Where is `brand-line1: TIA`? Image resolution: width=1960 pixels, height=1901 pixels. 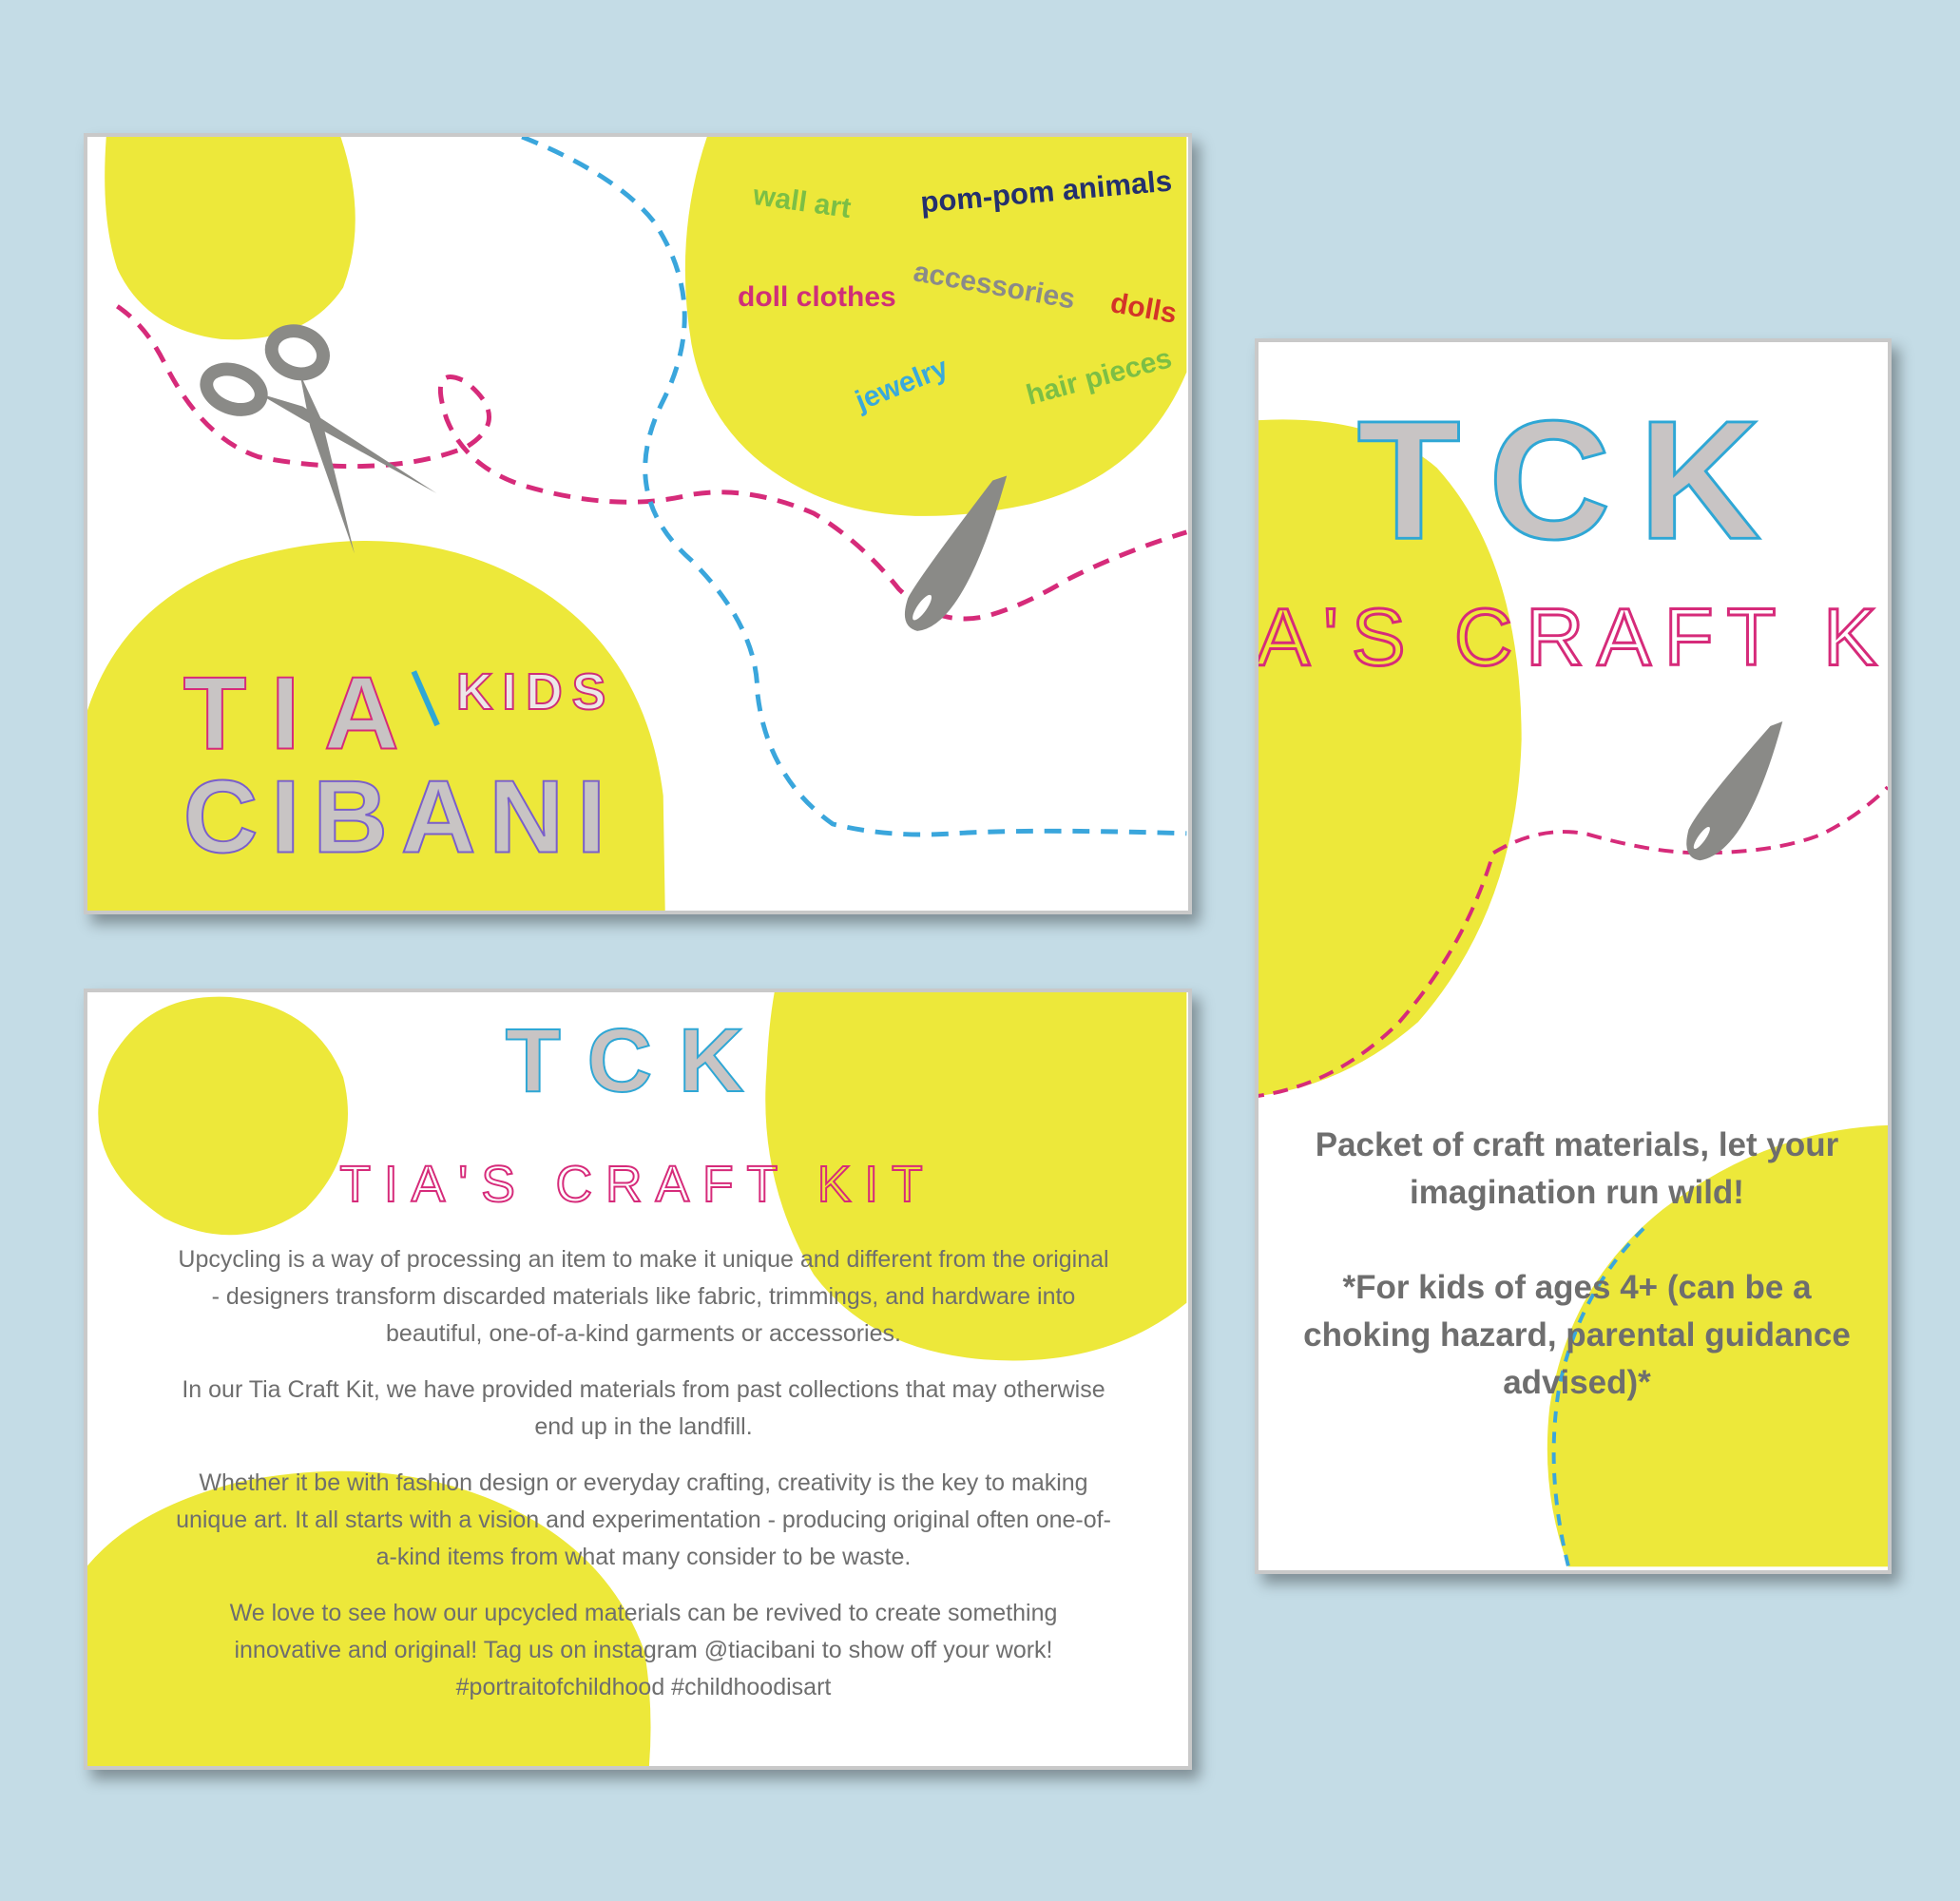 brand-line1: TIA is located at coordinates (303, 714).